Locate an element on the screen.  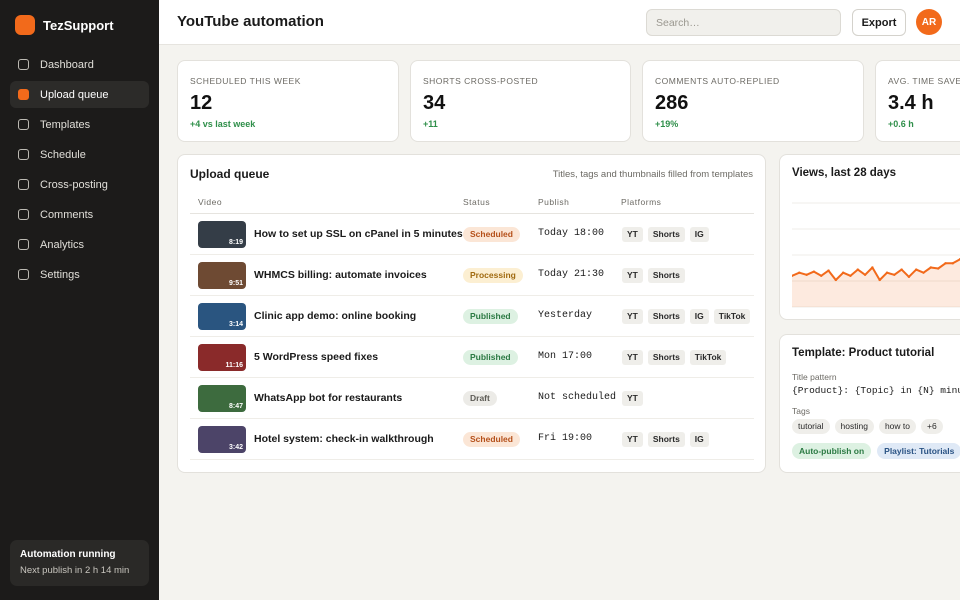
views-card: Views, last 28 days is located at coordinates (869, 237).